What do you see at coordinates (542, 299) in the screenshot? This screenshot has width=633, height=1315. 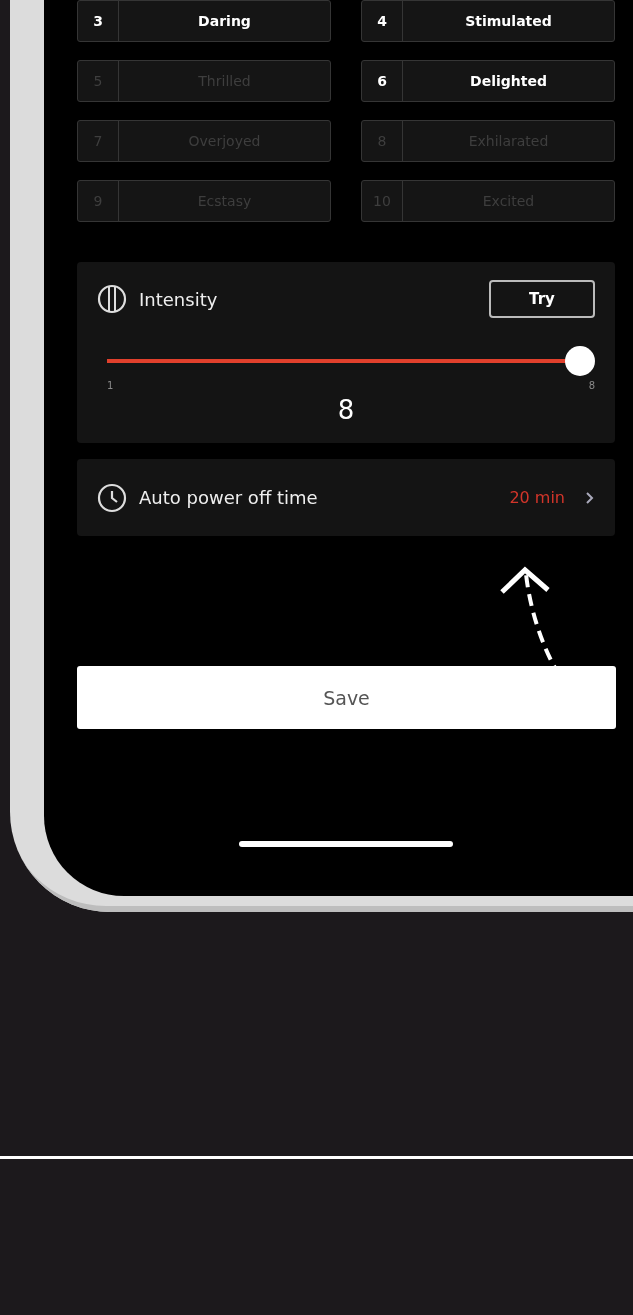 I see `try-button: Try` at bounding box center [542, 299].